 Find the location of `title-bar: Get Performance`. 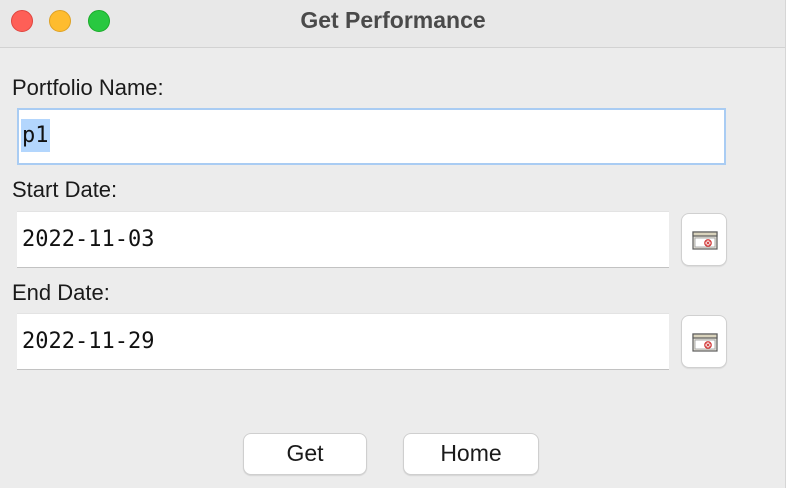

title-bar: Get Performance is located at coordinates (392, 24).